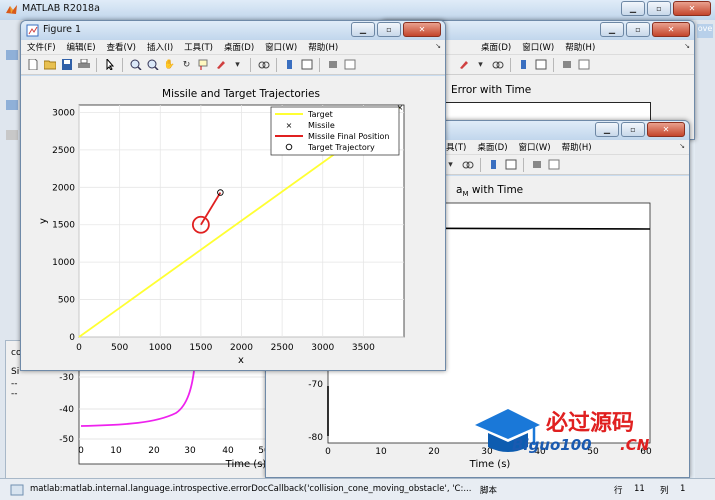 The image size is (715, 500). What do you see at coordinates (203, 64) in the screenshot?
I see `data-cursor-icon` at bounding box center [203, 64].